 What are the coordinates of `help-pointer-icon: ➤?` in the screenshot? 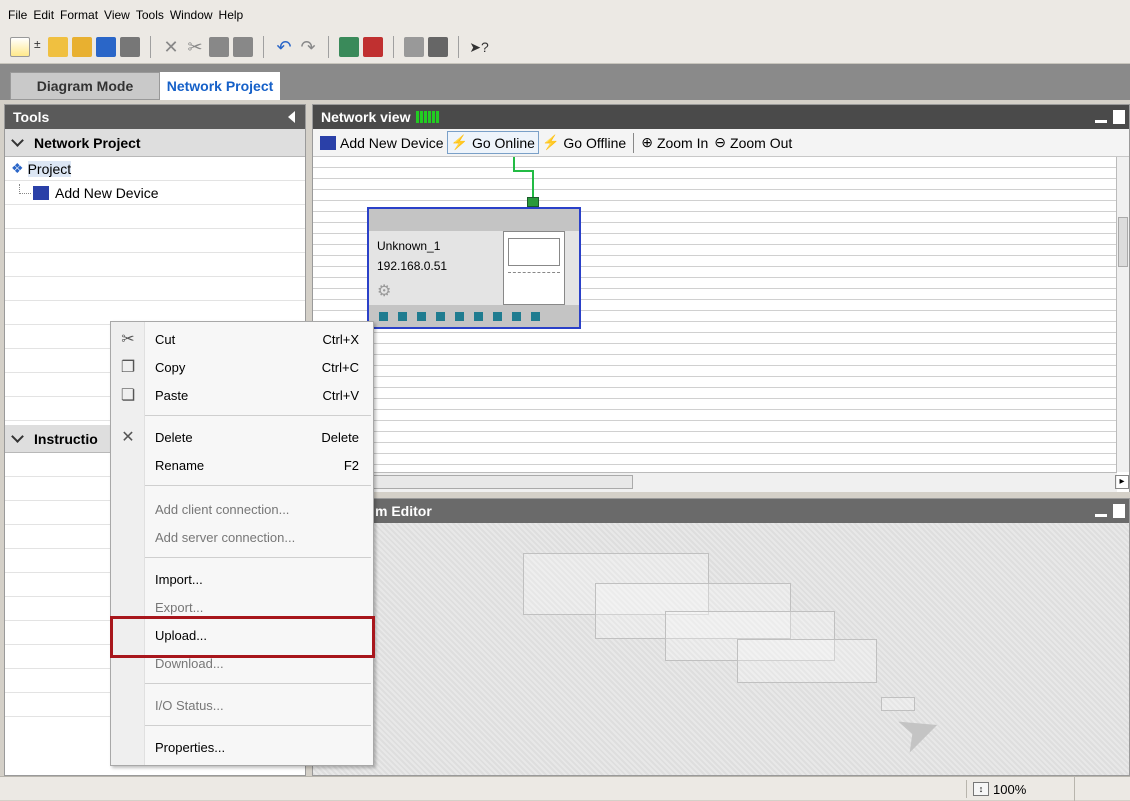 It's located at (479, 47).